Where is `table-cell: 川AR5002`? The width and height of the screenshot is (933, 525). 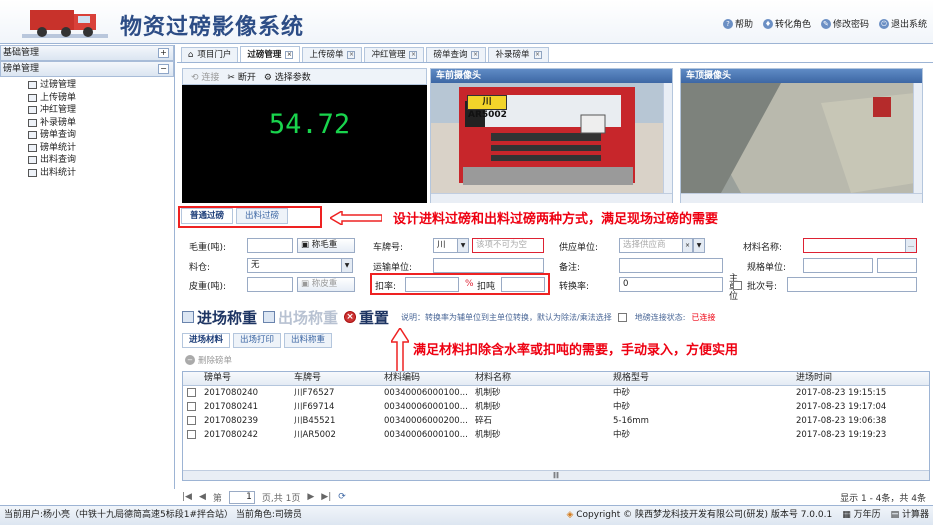 table-cell: 川AR5002 is located at coordinates (315, 435).